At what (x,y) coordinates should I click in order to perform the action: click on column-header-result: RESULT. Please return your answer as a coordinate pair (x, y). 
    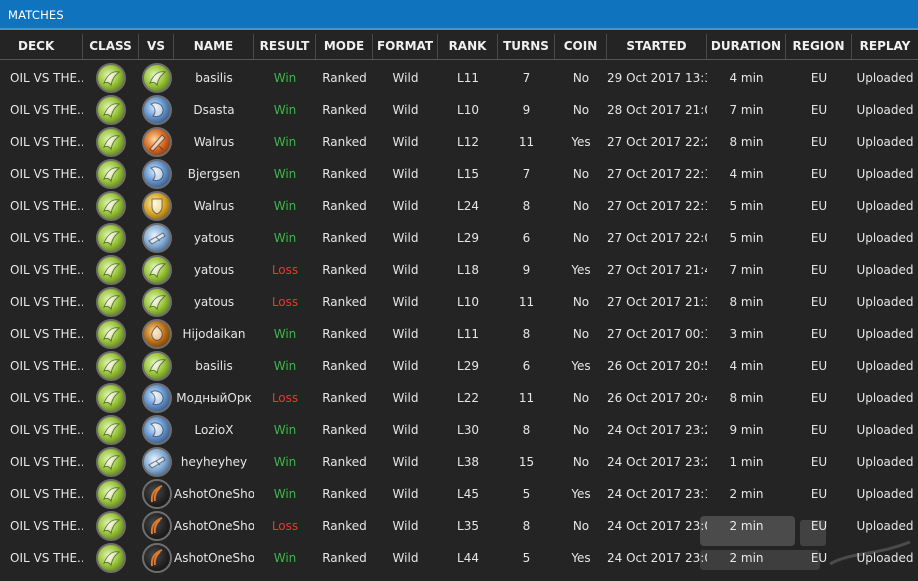
    Looking at the image, I should click on (285, 46).